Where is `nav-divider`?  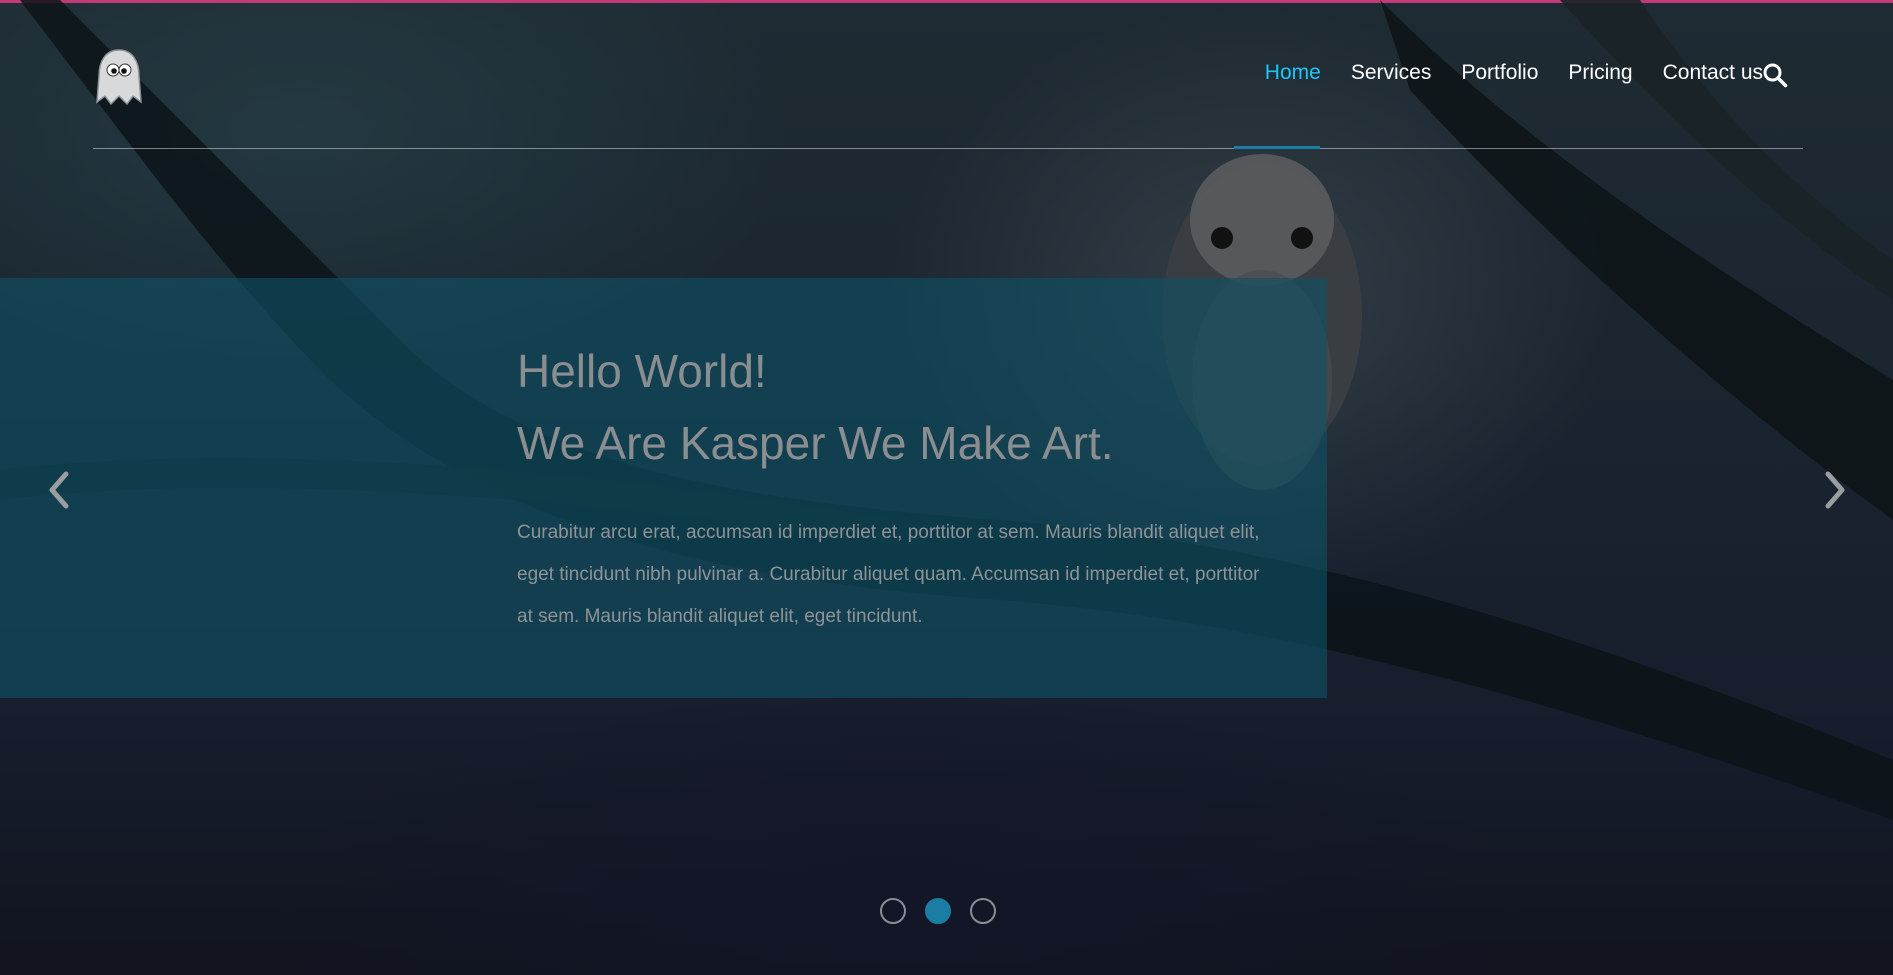 nav-divider is located at coordinates (948, 148).